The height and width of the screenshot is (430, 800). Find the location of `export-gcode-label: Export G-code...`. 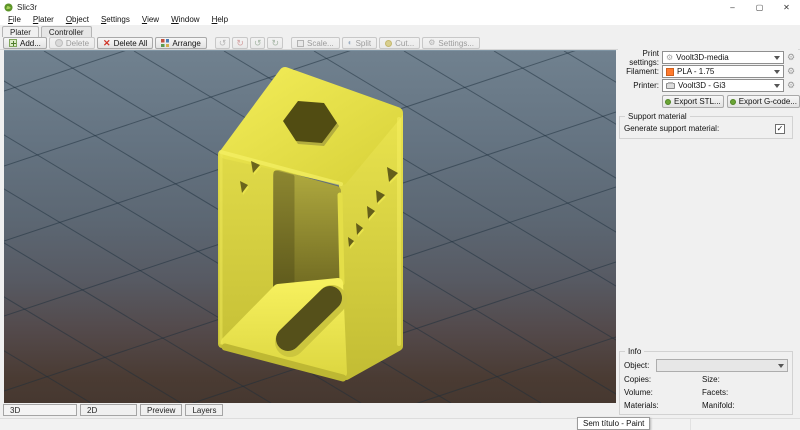

export-gcode-label: Export G-code... is located at coordinates (767, 101).